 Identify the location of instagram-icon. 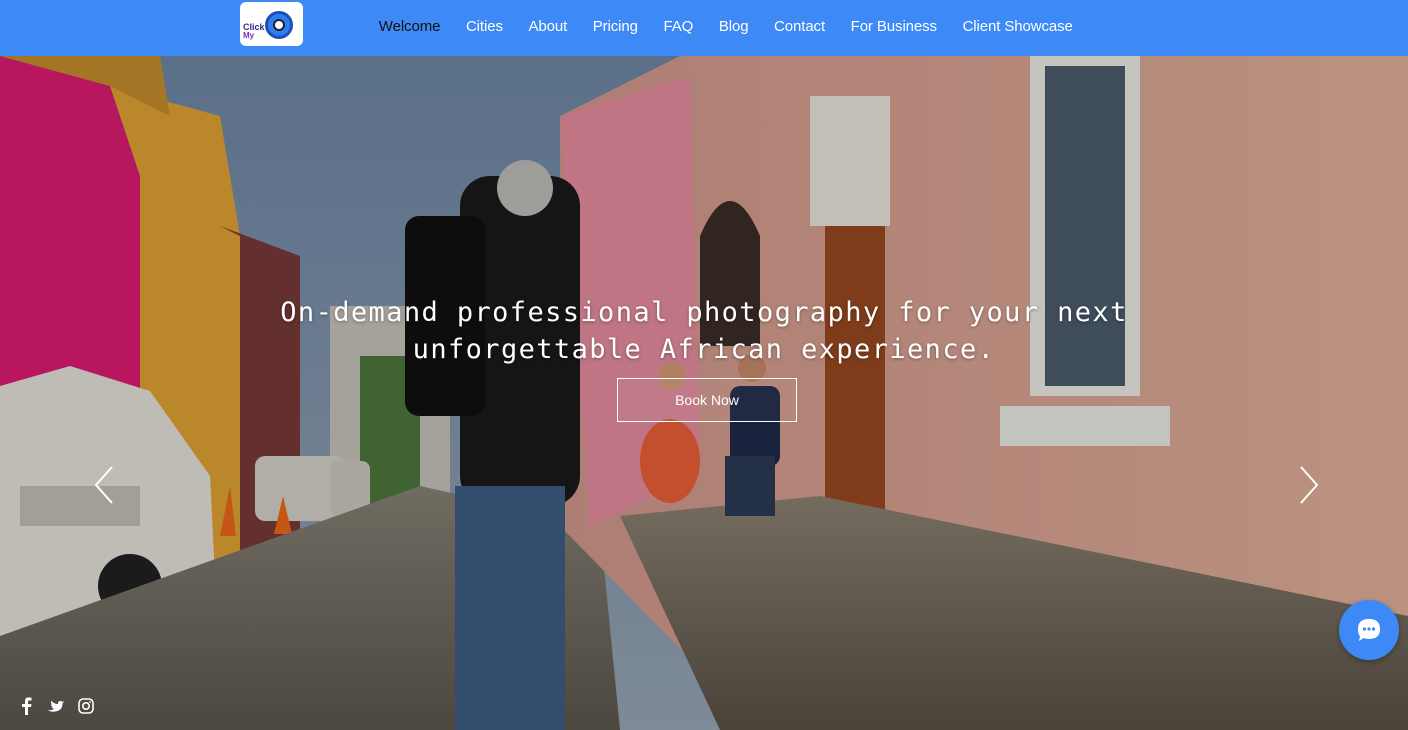
(86, 706).